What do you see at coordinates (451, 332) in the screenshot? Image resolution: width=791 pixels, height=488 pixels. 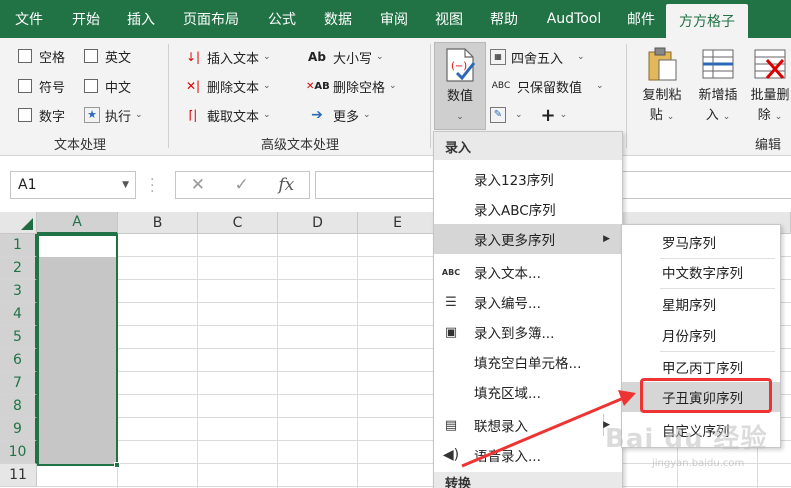 I see `workbook-icon: ▣` at bounding box center [451, 332].